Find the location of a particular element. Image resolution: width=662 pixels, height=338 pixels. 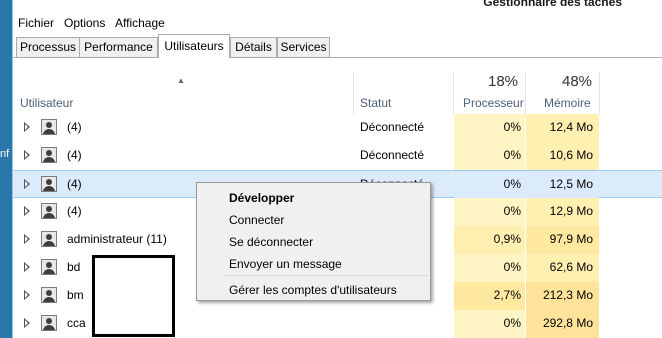

table-row: (4) Déconnecté 0% 12,4 Mo is located at coordinates (337, 128).